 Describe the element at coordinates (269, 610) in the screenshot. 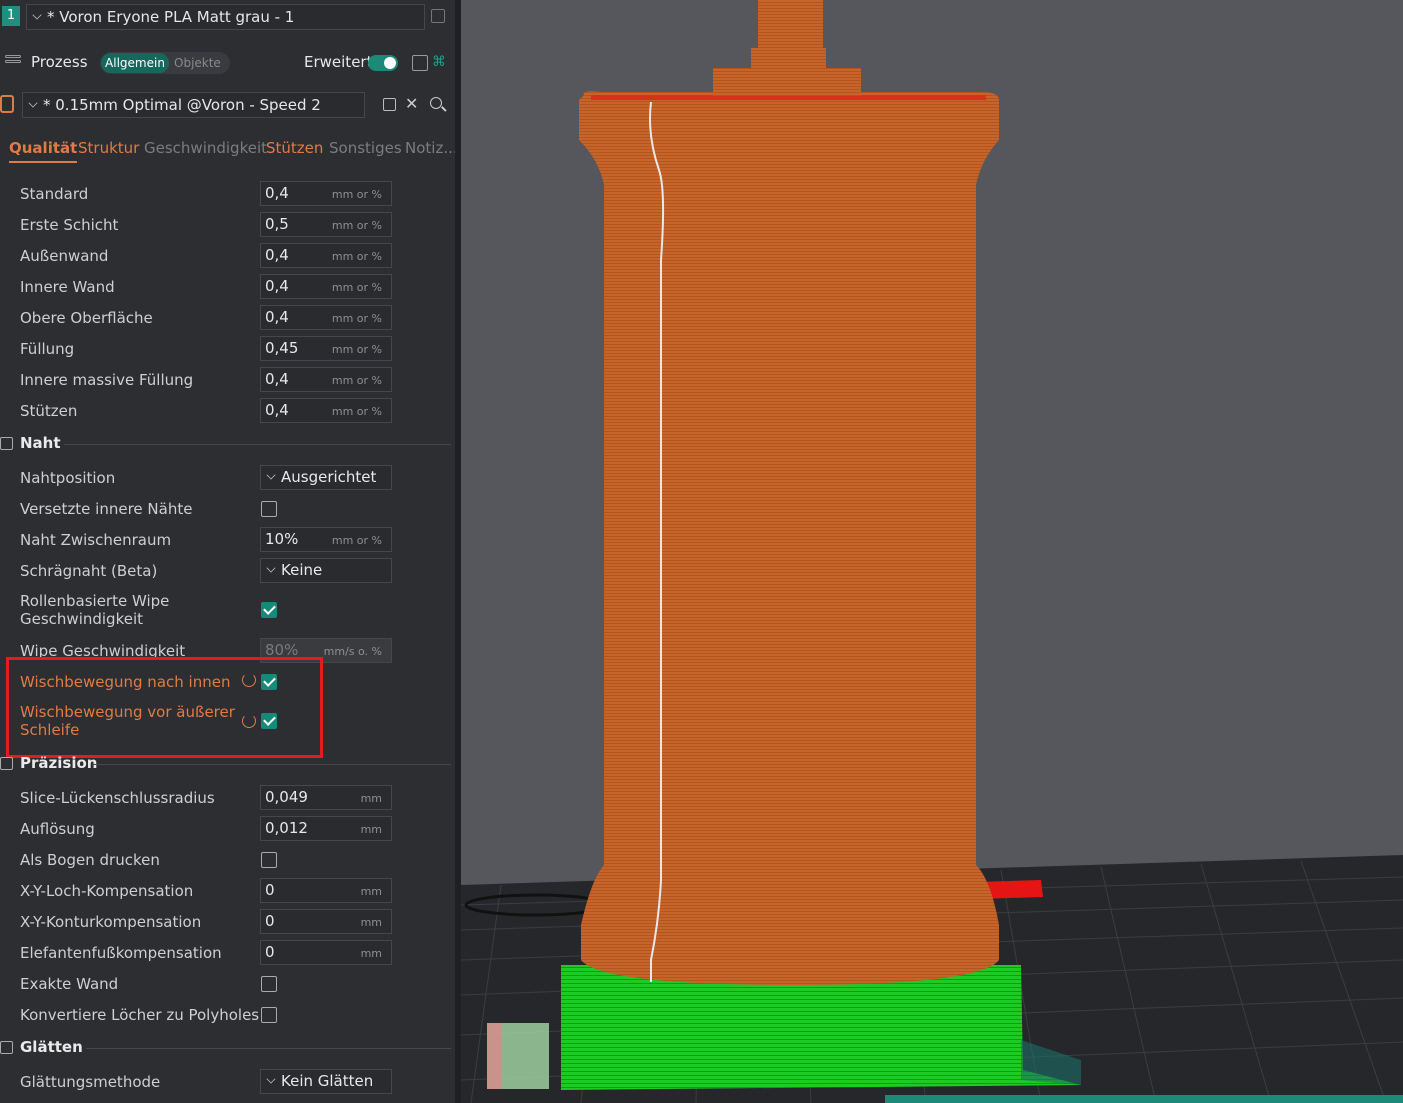

I see `roll-wipe-checkbox` at that location.